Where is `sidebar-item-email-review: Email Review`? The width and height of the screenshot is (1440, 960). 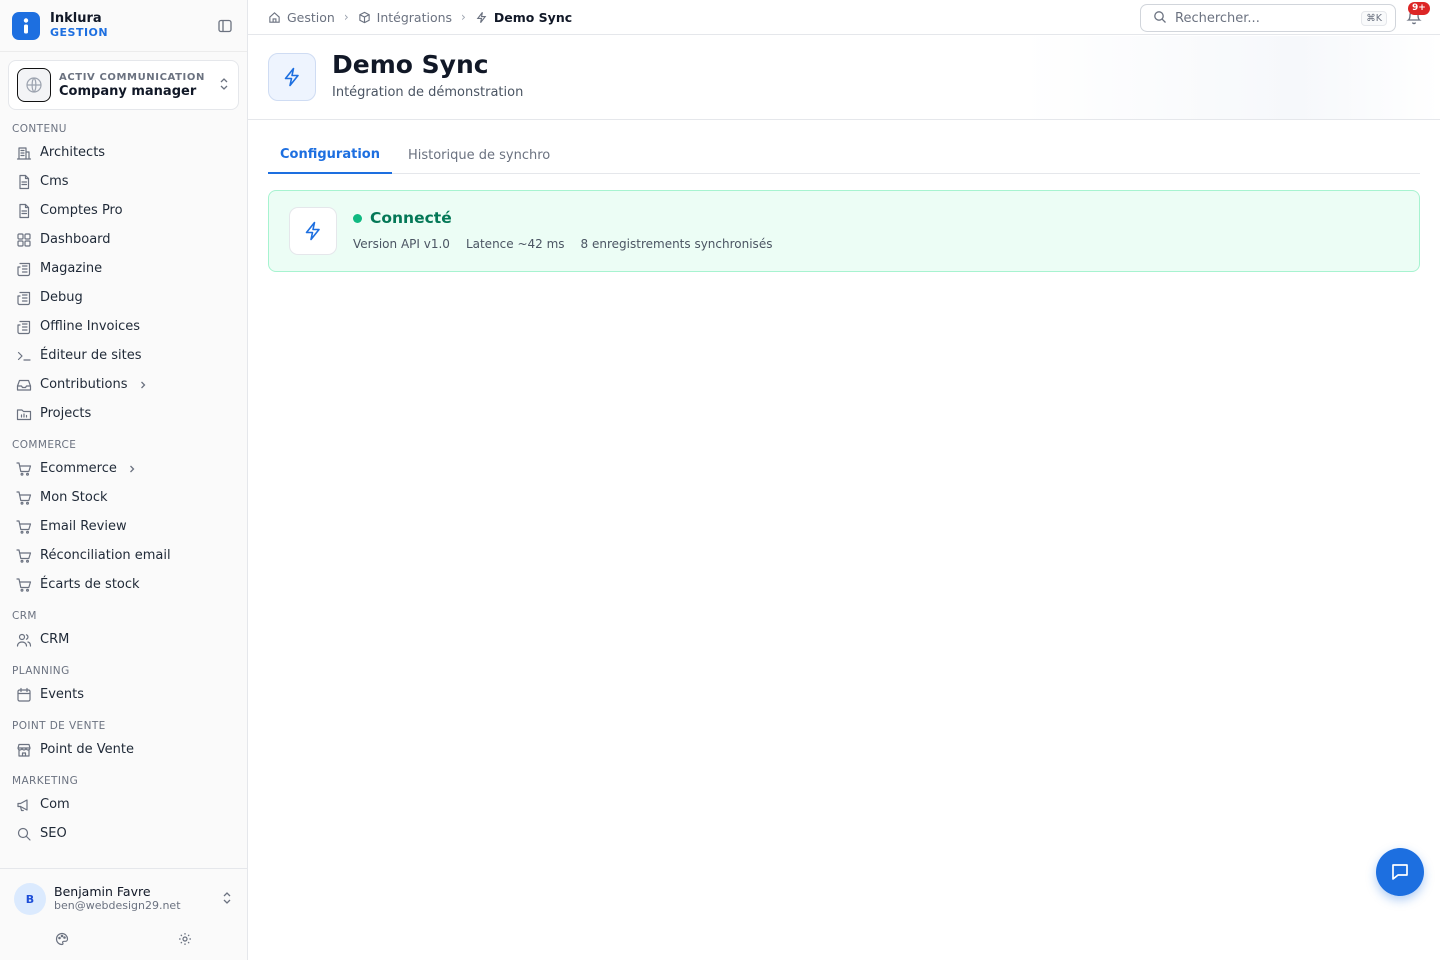
sidebar-item-email-review: Email Review is located at coordinates (123, 526).